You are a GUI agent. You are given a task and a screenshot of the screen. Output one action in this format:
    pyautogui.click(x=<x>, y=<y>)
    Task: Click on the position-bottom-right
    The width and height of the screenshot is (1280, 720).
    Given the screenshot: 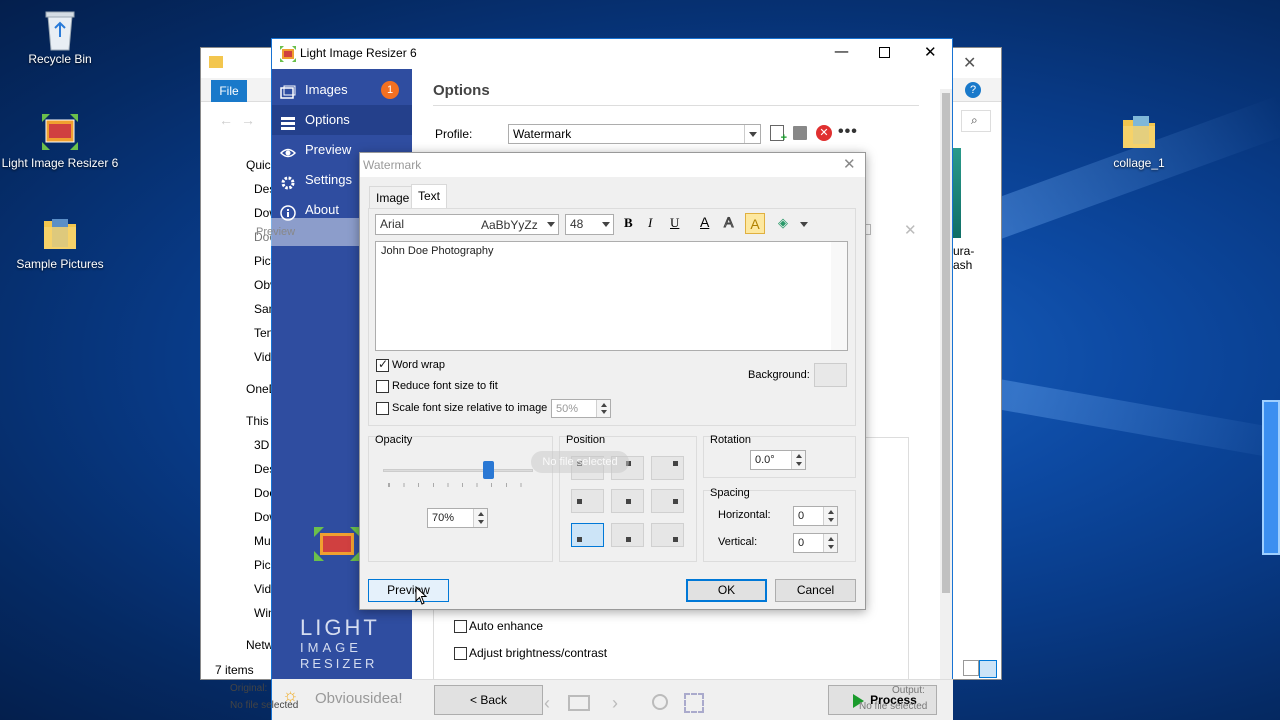 What is the action you would take?
    pyautogui.click(x=667, y=535)
    